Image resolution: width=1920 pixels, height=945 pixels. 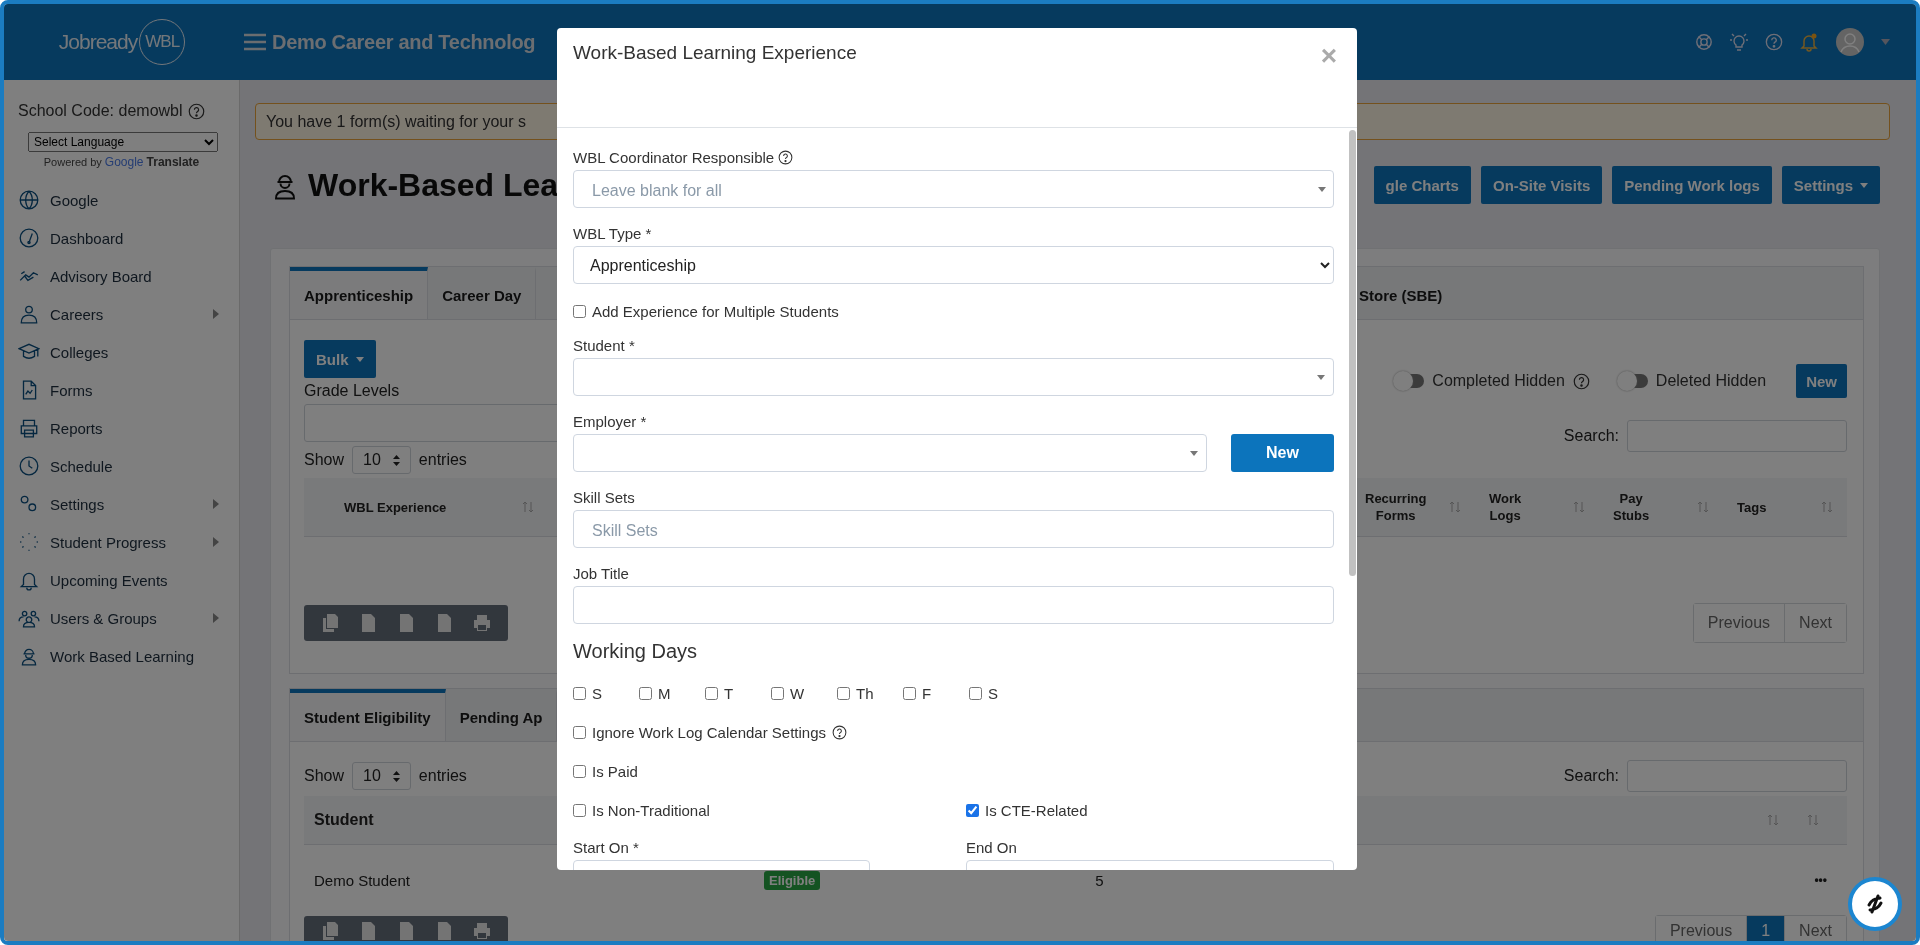 I want to click on sidebar-item: Upcoming Events, so click(x=121, y=580).